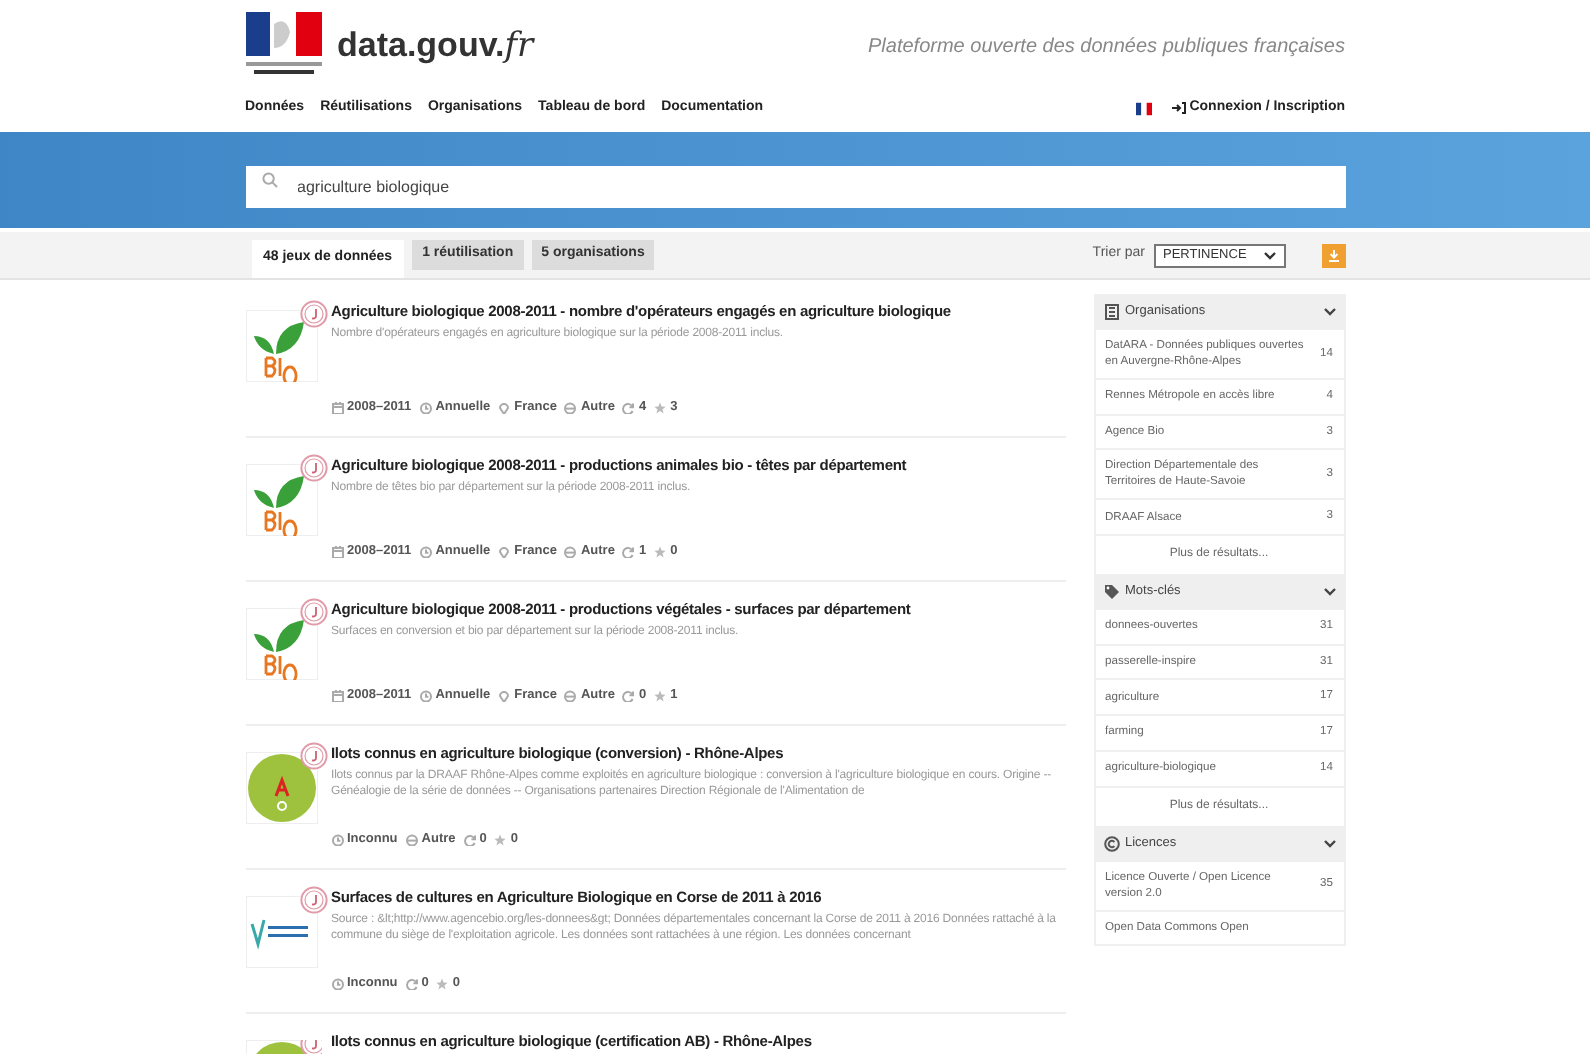  What do you see at coordinates (1111, 592) in the screenshot?
I see `tag-icon` at bounding box center [1111, 592].